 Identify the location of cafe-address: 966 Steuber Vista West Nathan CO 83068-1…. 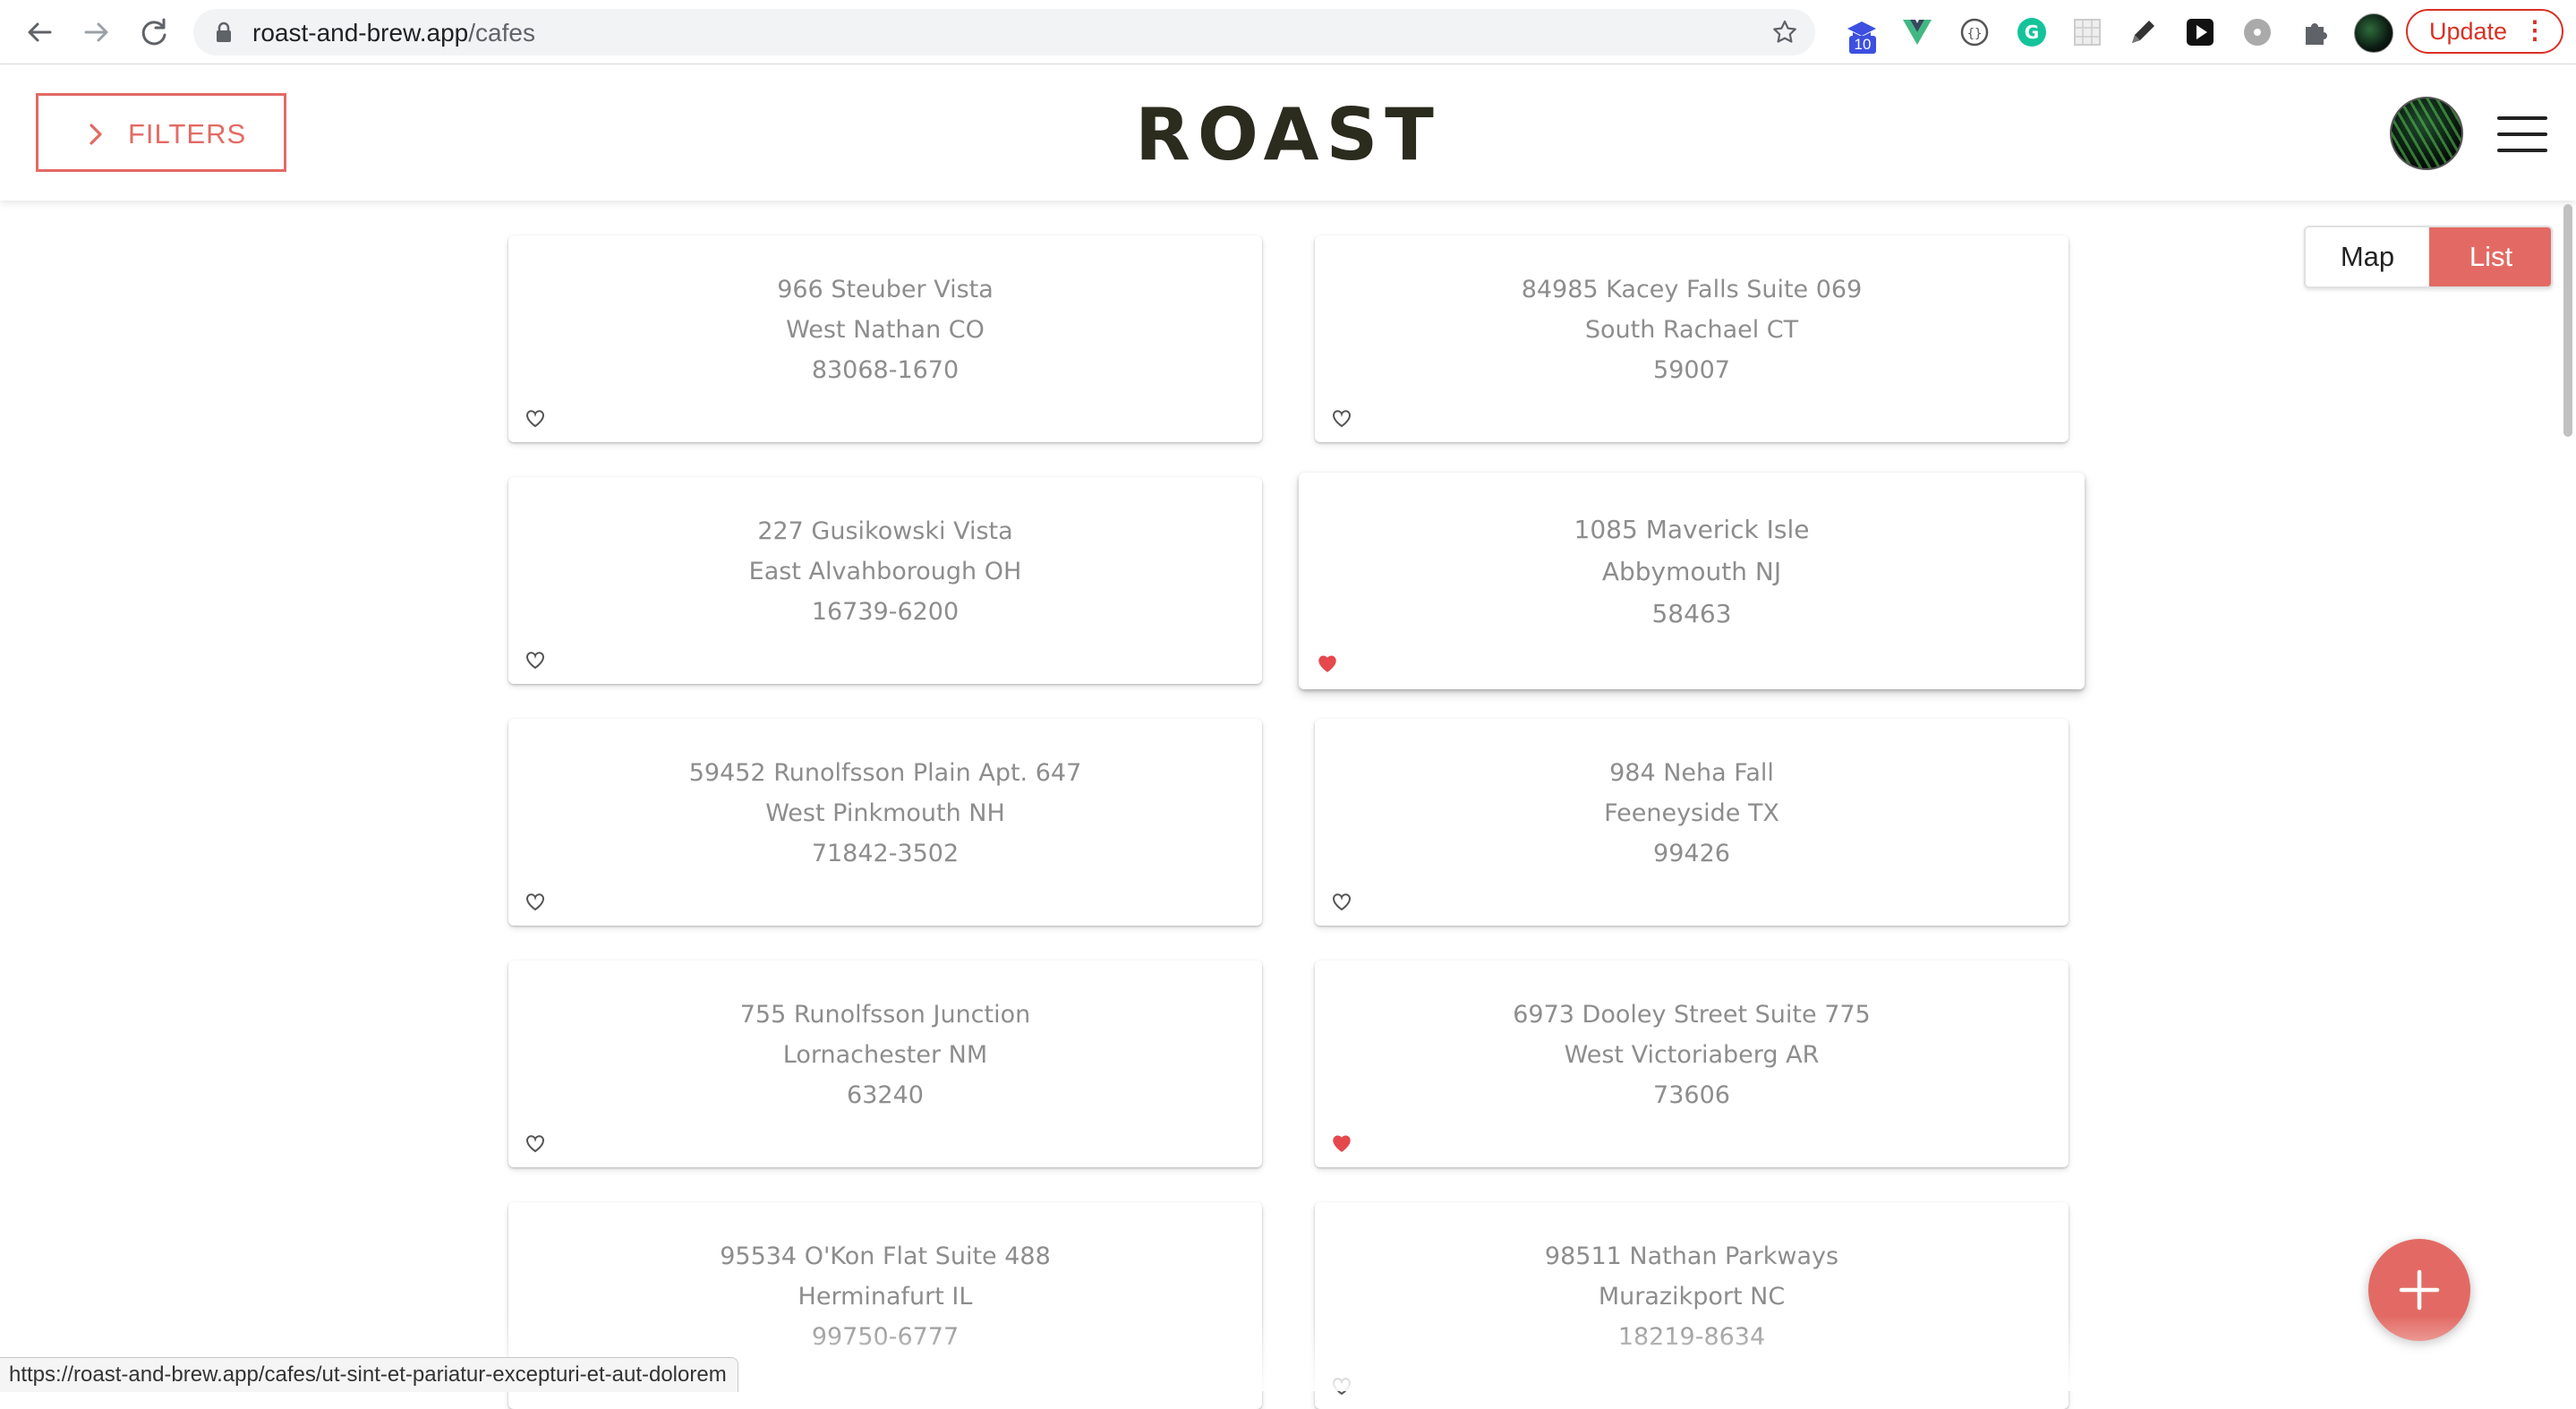
(885, 330).